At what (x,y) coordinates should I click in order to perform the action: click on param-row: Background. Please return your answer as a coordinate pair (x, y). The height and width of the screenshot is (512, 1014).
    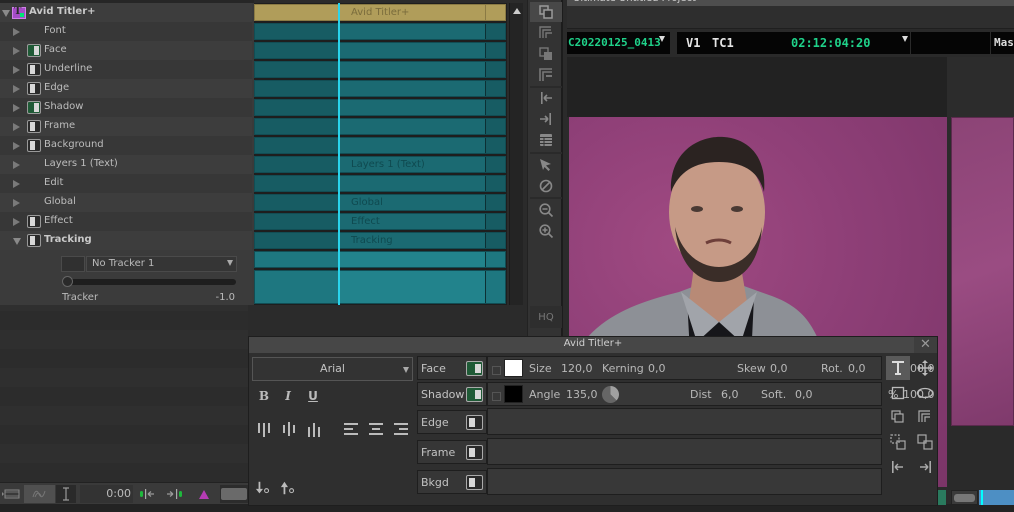
    Looking at the image, I should click on (126, 145).